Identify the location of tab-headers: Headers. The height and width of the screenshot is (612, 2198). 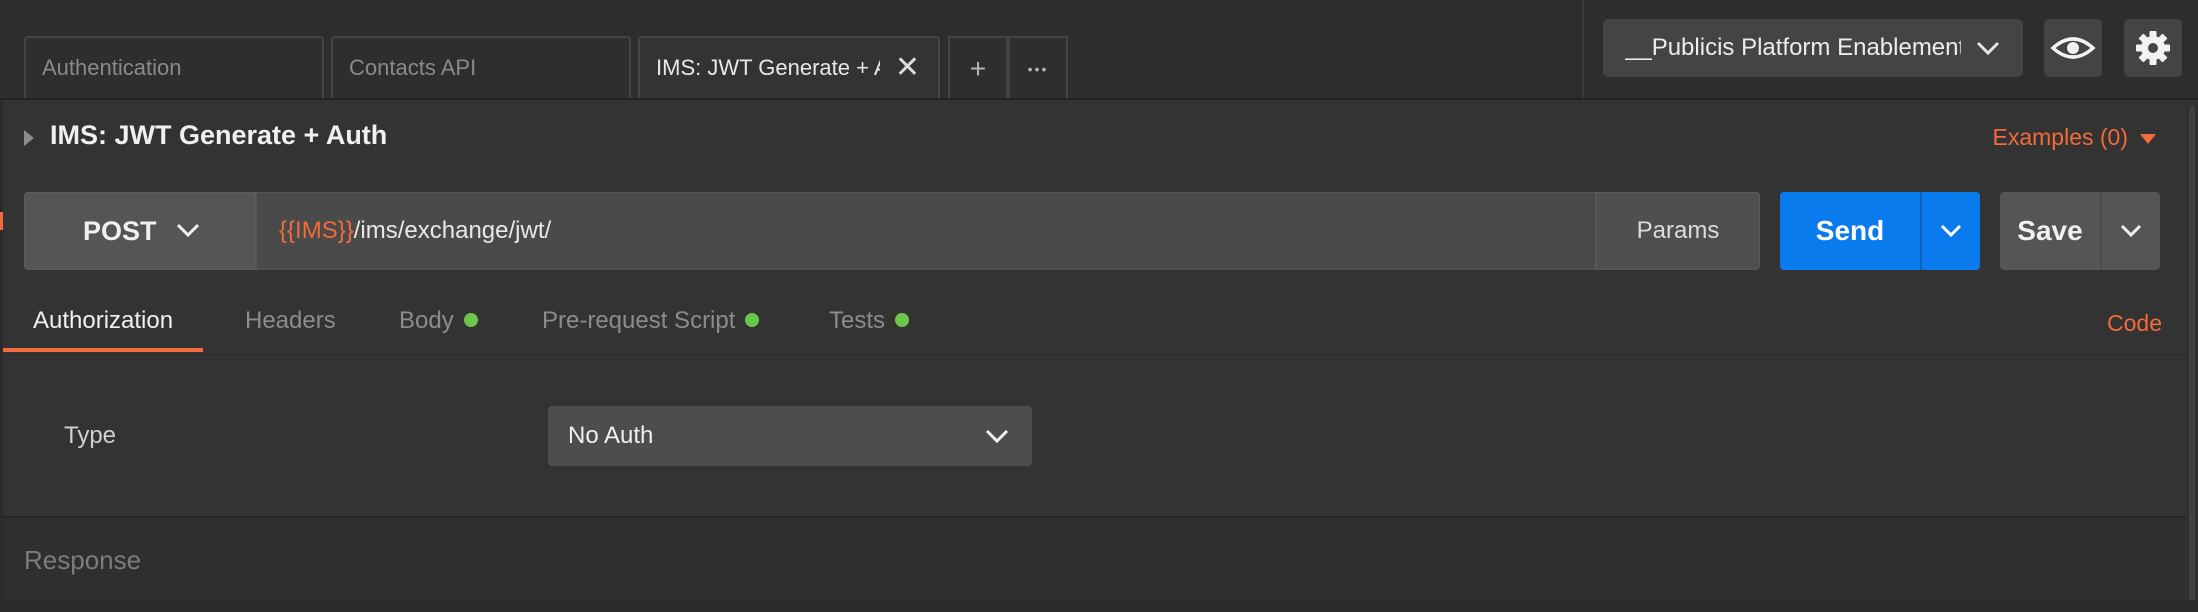
(290, 324).